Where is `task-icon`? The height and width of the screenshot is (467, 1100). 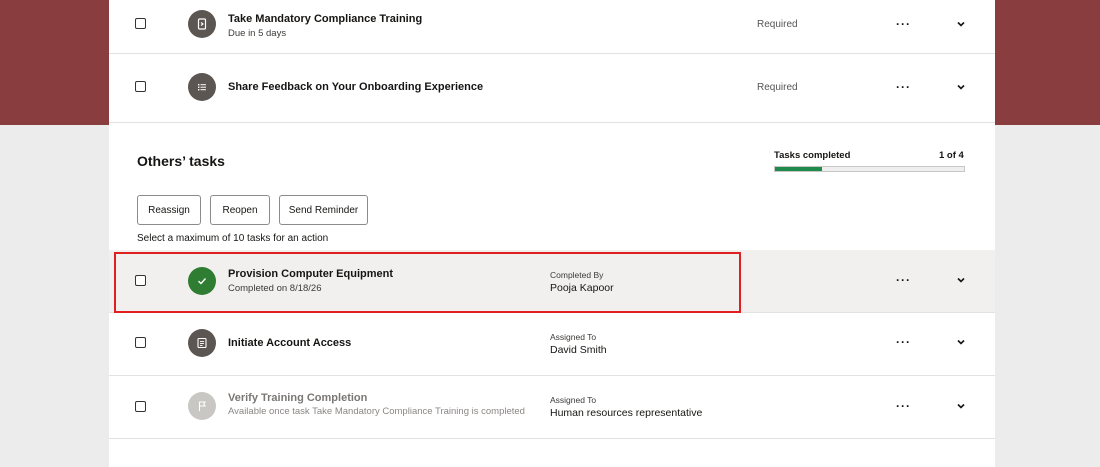
task-icon is located at coordinates (202, 343).